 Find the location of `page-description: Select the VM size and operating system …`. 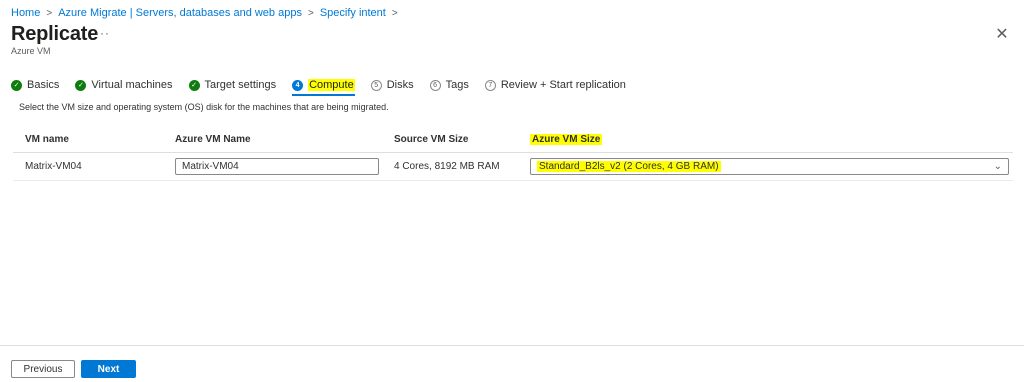

page-description: Select the VM size and operating system … is located at coordinates (204, 107).